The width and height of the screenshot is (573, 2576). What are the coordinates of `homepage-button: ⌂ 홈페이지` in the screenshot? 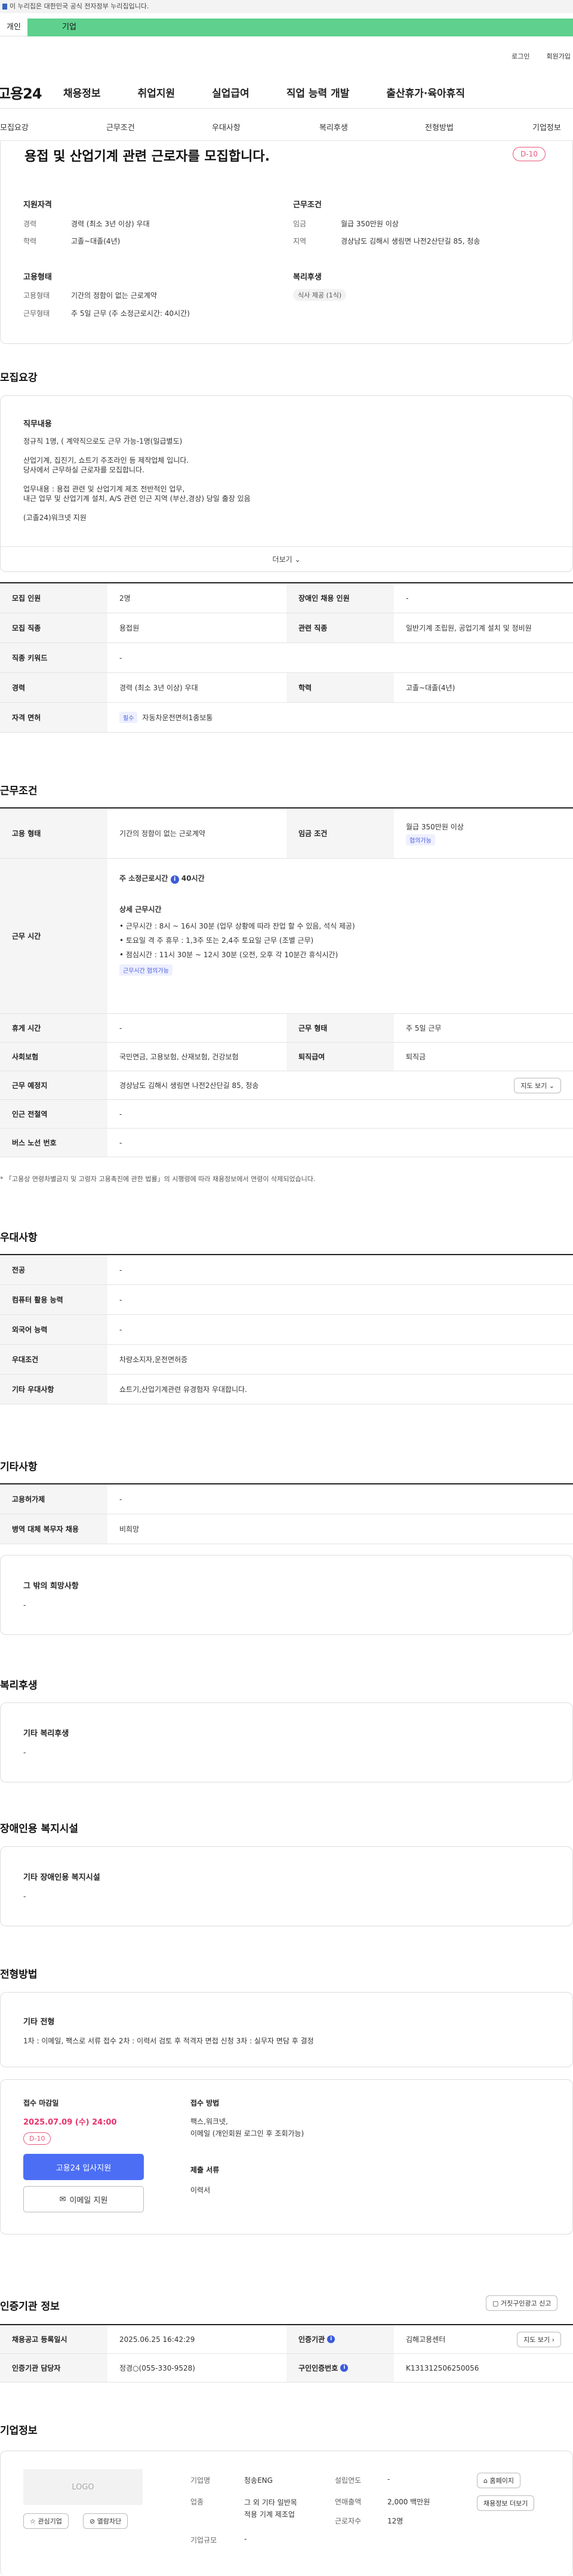 It's located at (498, 2480).